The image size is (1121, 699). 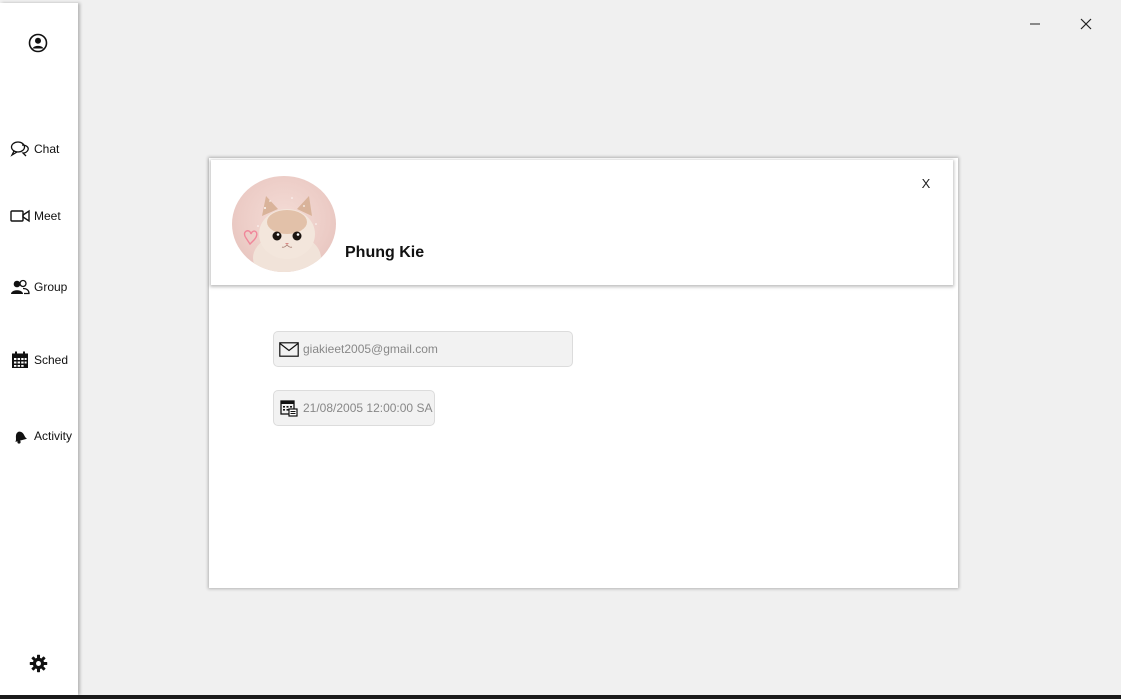 I want to click on avatar, so click(x=284, y=224).